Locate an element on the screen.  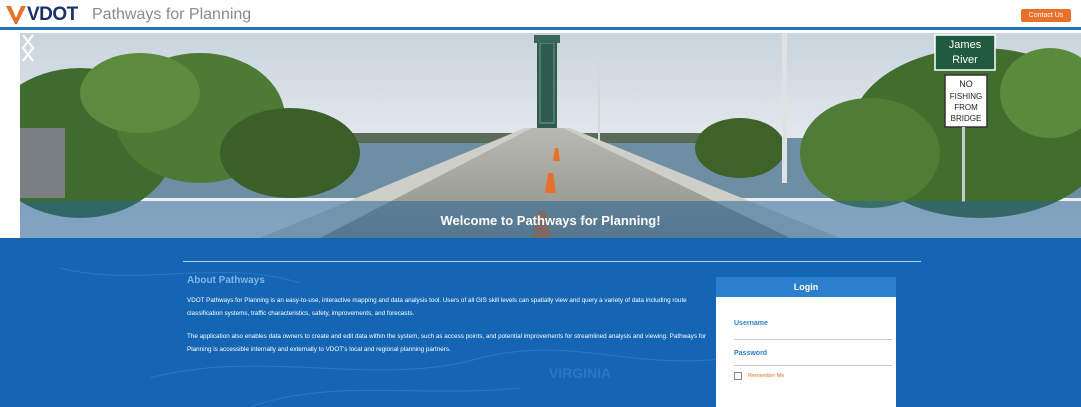
vdot-logo: VDOT is located at coordinates (42, 15).